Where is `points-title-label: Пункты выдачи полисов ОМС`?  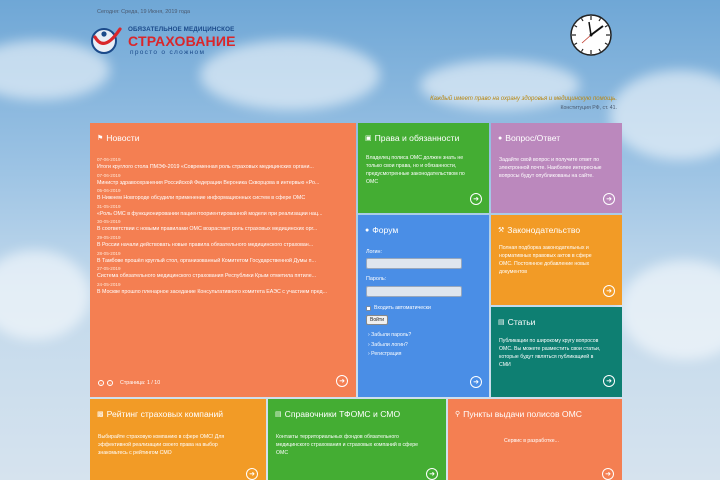
points-title-label: Пункты выдачи полисов ОМС is located at coordinates (522, 414).